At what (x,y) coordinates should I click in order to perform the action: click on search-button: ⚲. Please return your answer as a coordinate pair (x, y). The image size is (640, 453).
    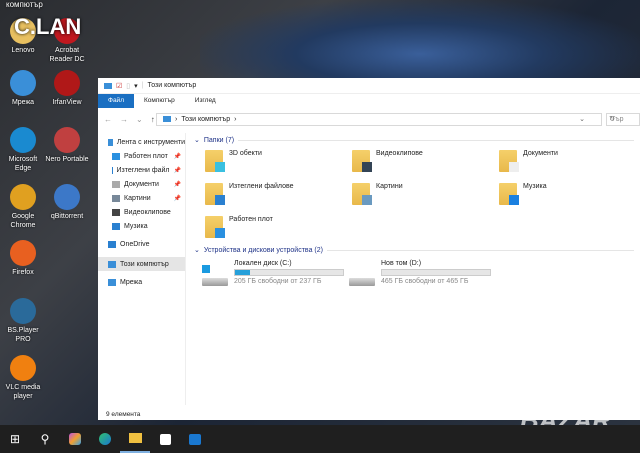
    Looking at the image, I should click on (45, 439).